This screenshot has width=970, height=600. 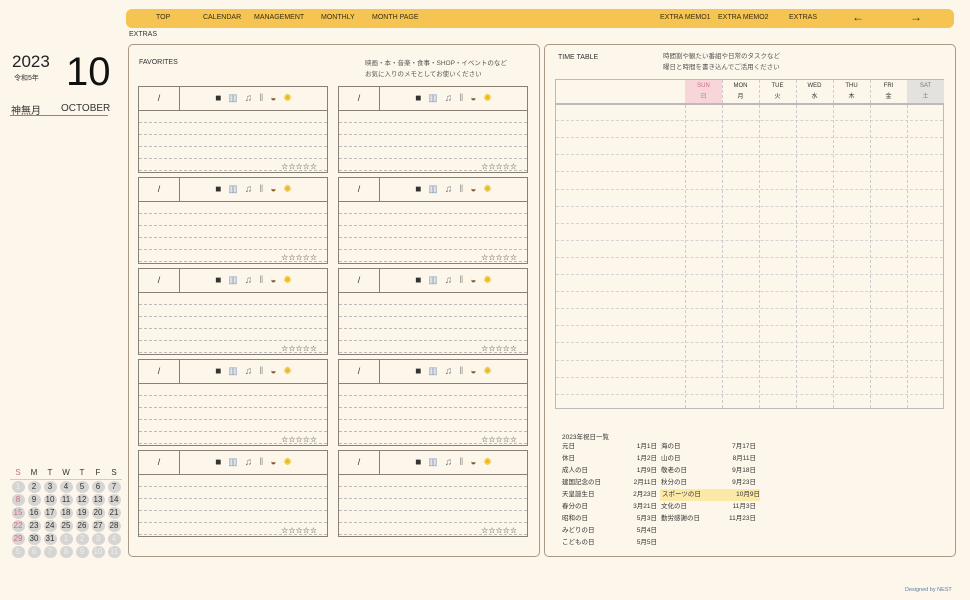 I want to click on calendar-day: 6, so click(x=98, y=486).